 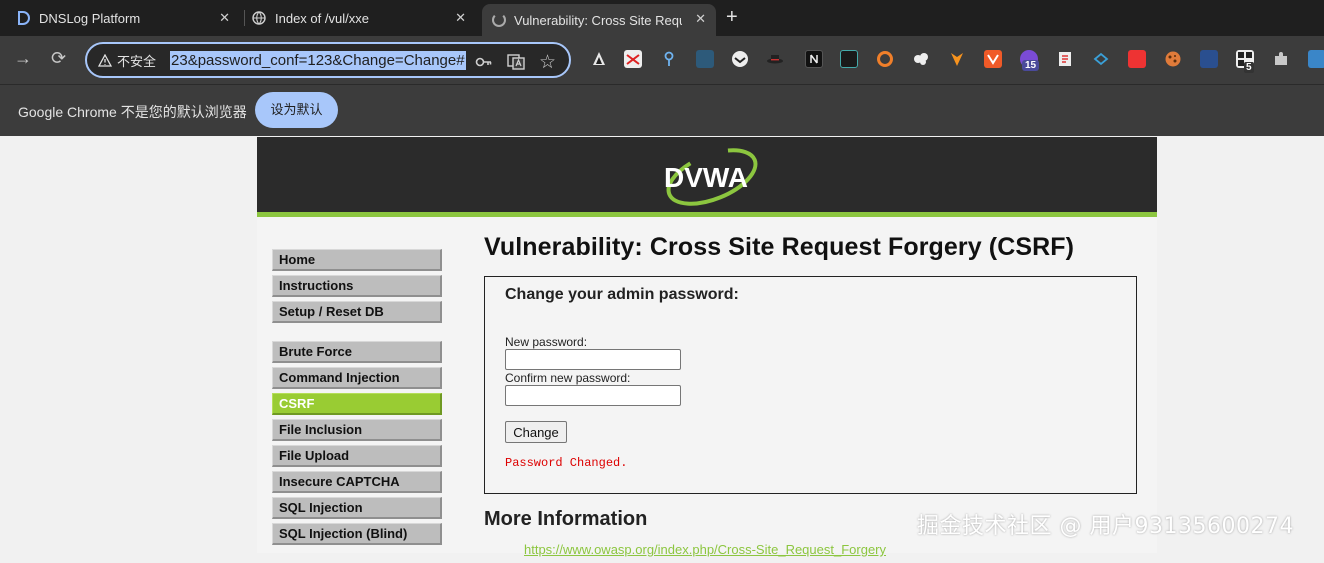 What do you see at coordinates (244, 18) in the screenshot?
I see `tab-separator` at bounding box center [244, 18].